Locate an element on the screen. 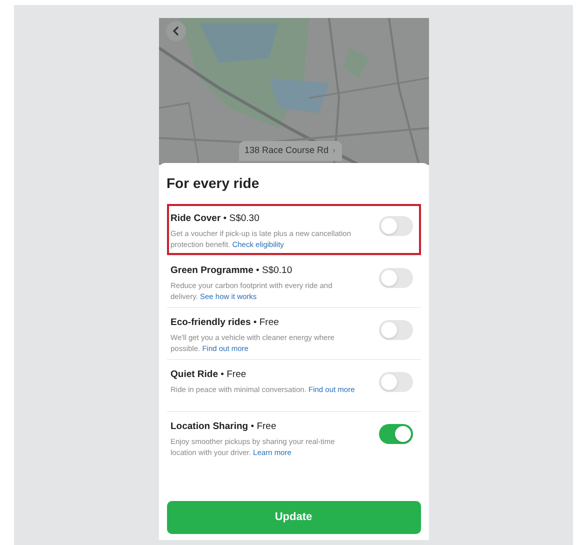 Image resolution: width=587 pixels, height=545 pixels. update-button: Update is located at coordinates (293, 517).